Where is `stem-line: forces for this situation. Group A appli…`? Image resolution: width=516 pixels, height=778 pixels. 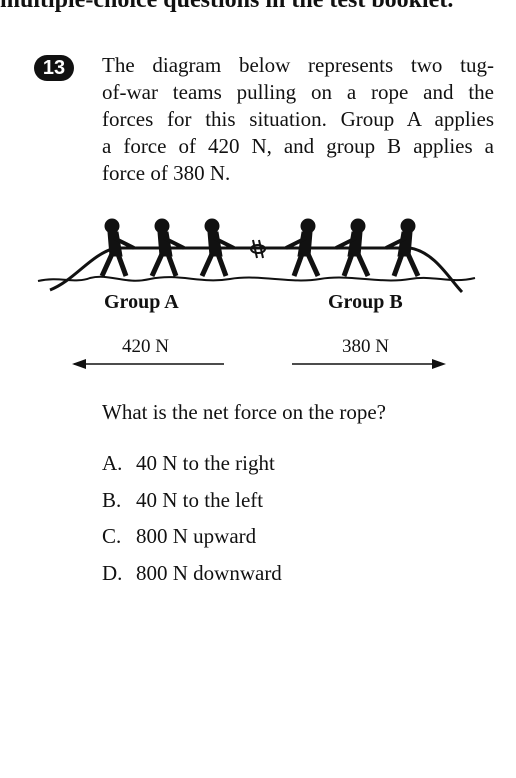
stem-line: forces for this situation. Group A appli… is located at coordinates (298, 119).